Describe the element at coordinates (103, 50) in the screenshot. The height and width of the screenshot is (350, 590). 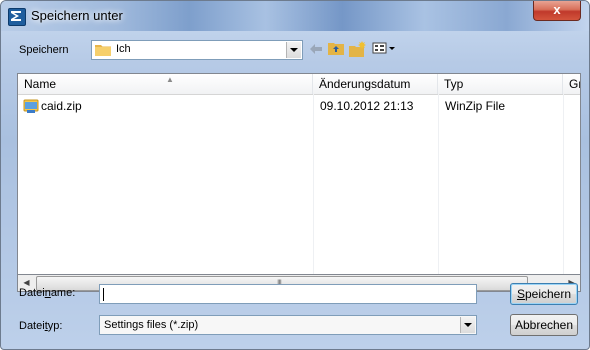
I see `folder-icon` at that location.